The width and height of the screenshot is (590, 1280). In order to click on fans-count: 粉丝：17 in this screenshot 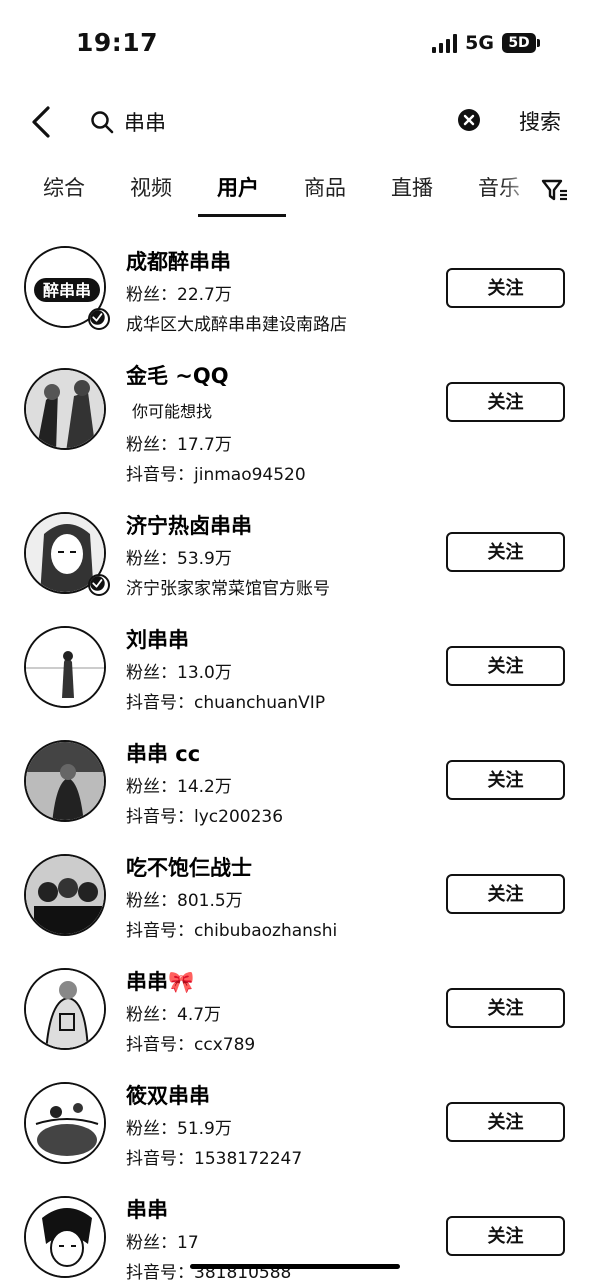, I will do `click(162, 1243)`.